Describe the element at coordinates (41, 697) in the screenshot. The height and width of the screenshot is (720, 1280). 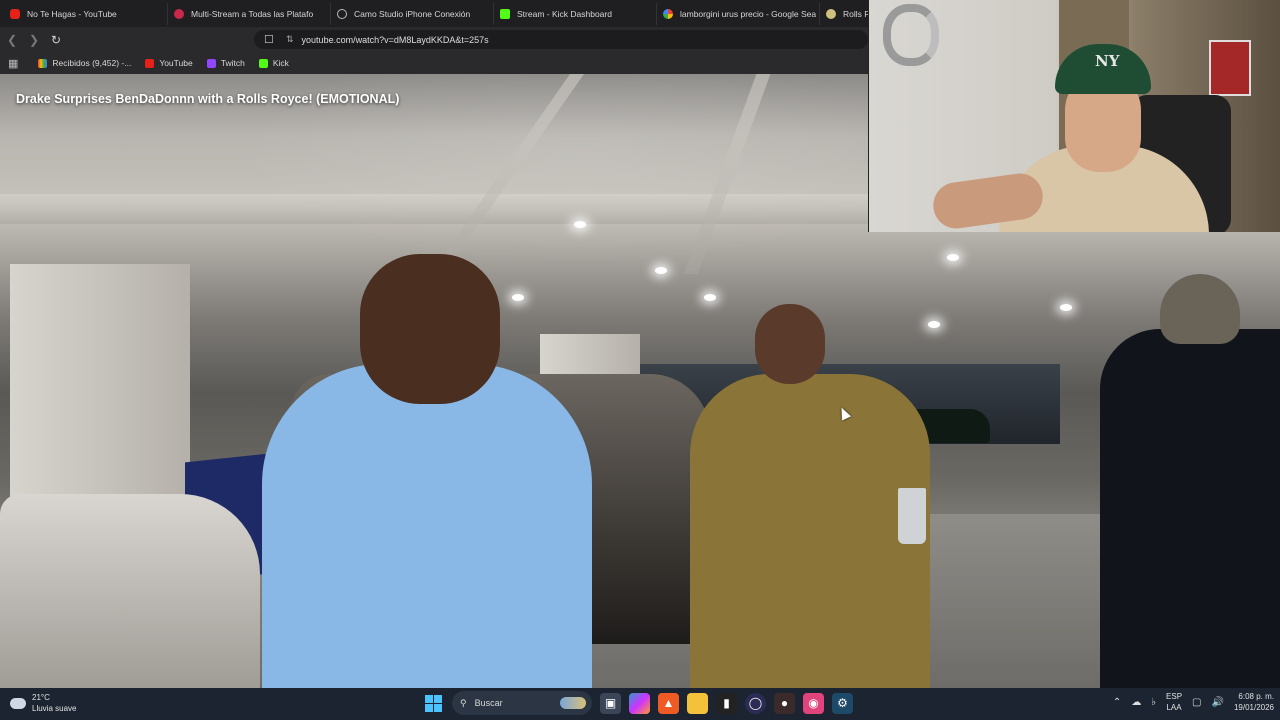
I see `weather-temp: 21°C` at that location.